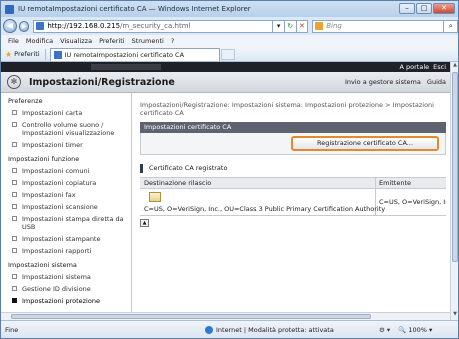 Image resolution: width=459 pixels, height=339 pixels. I want to click on send-to-admin-link: Invio a gestore sistema, so click(383, 82).